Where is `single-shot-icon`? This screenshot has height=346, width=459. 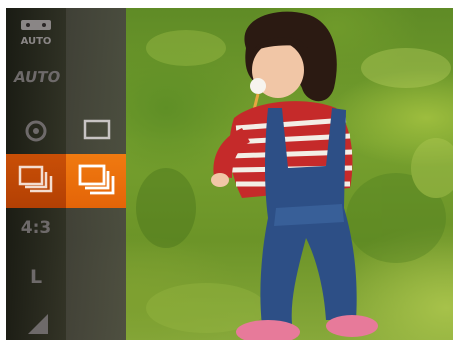 single-shot-icon is located at coordinates (97, 129).